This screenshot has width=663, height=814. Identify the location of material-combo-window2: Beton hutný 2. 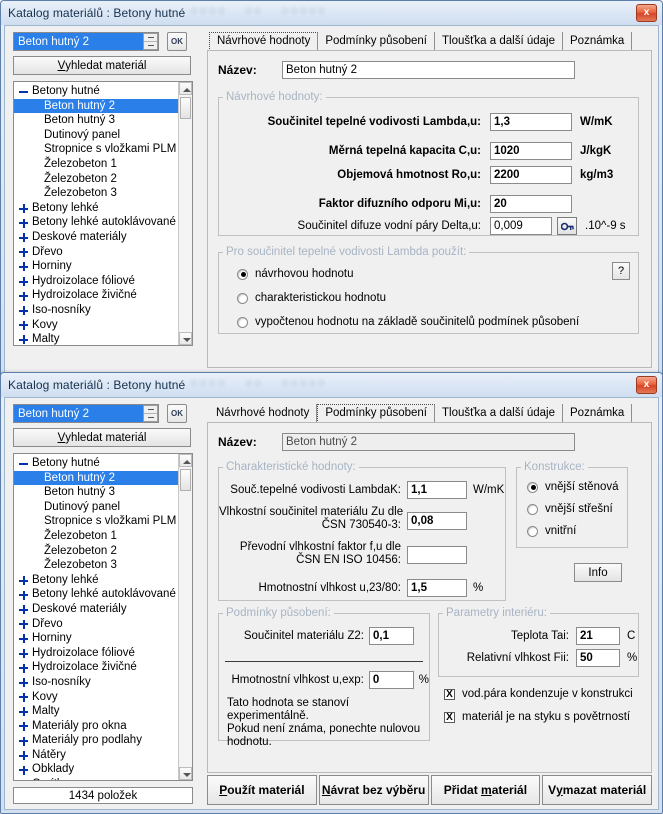
(86, 413).